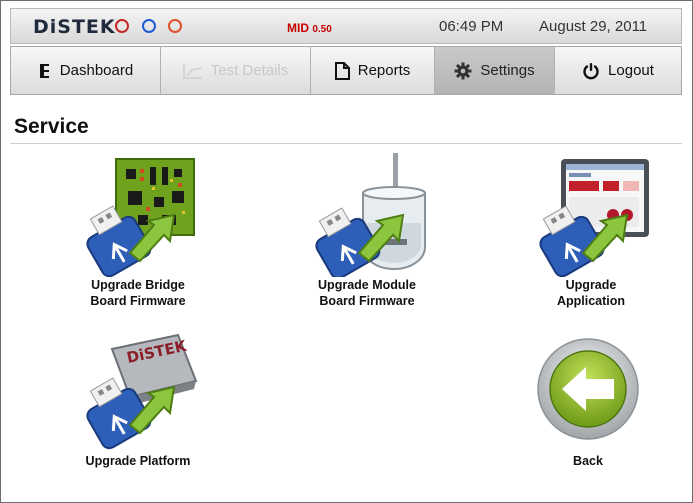 The height and width of the screenshot is (503, 693). What do you see at coordinates (249, 70) in the screenshot?
I see `tab-test-details-label: Test Details` at bounding box center [249, 70].